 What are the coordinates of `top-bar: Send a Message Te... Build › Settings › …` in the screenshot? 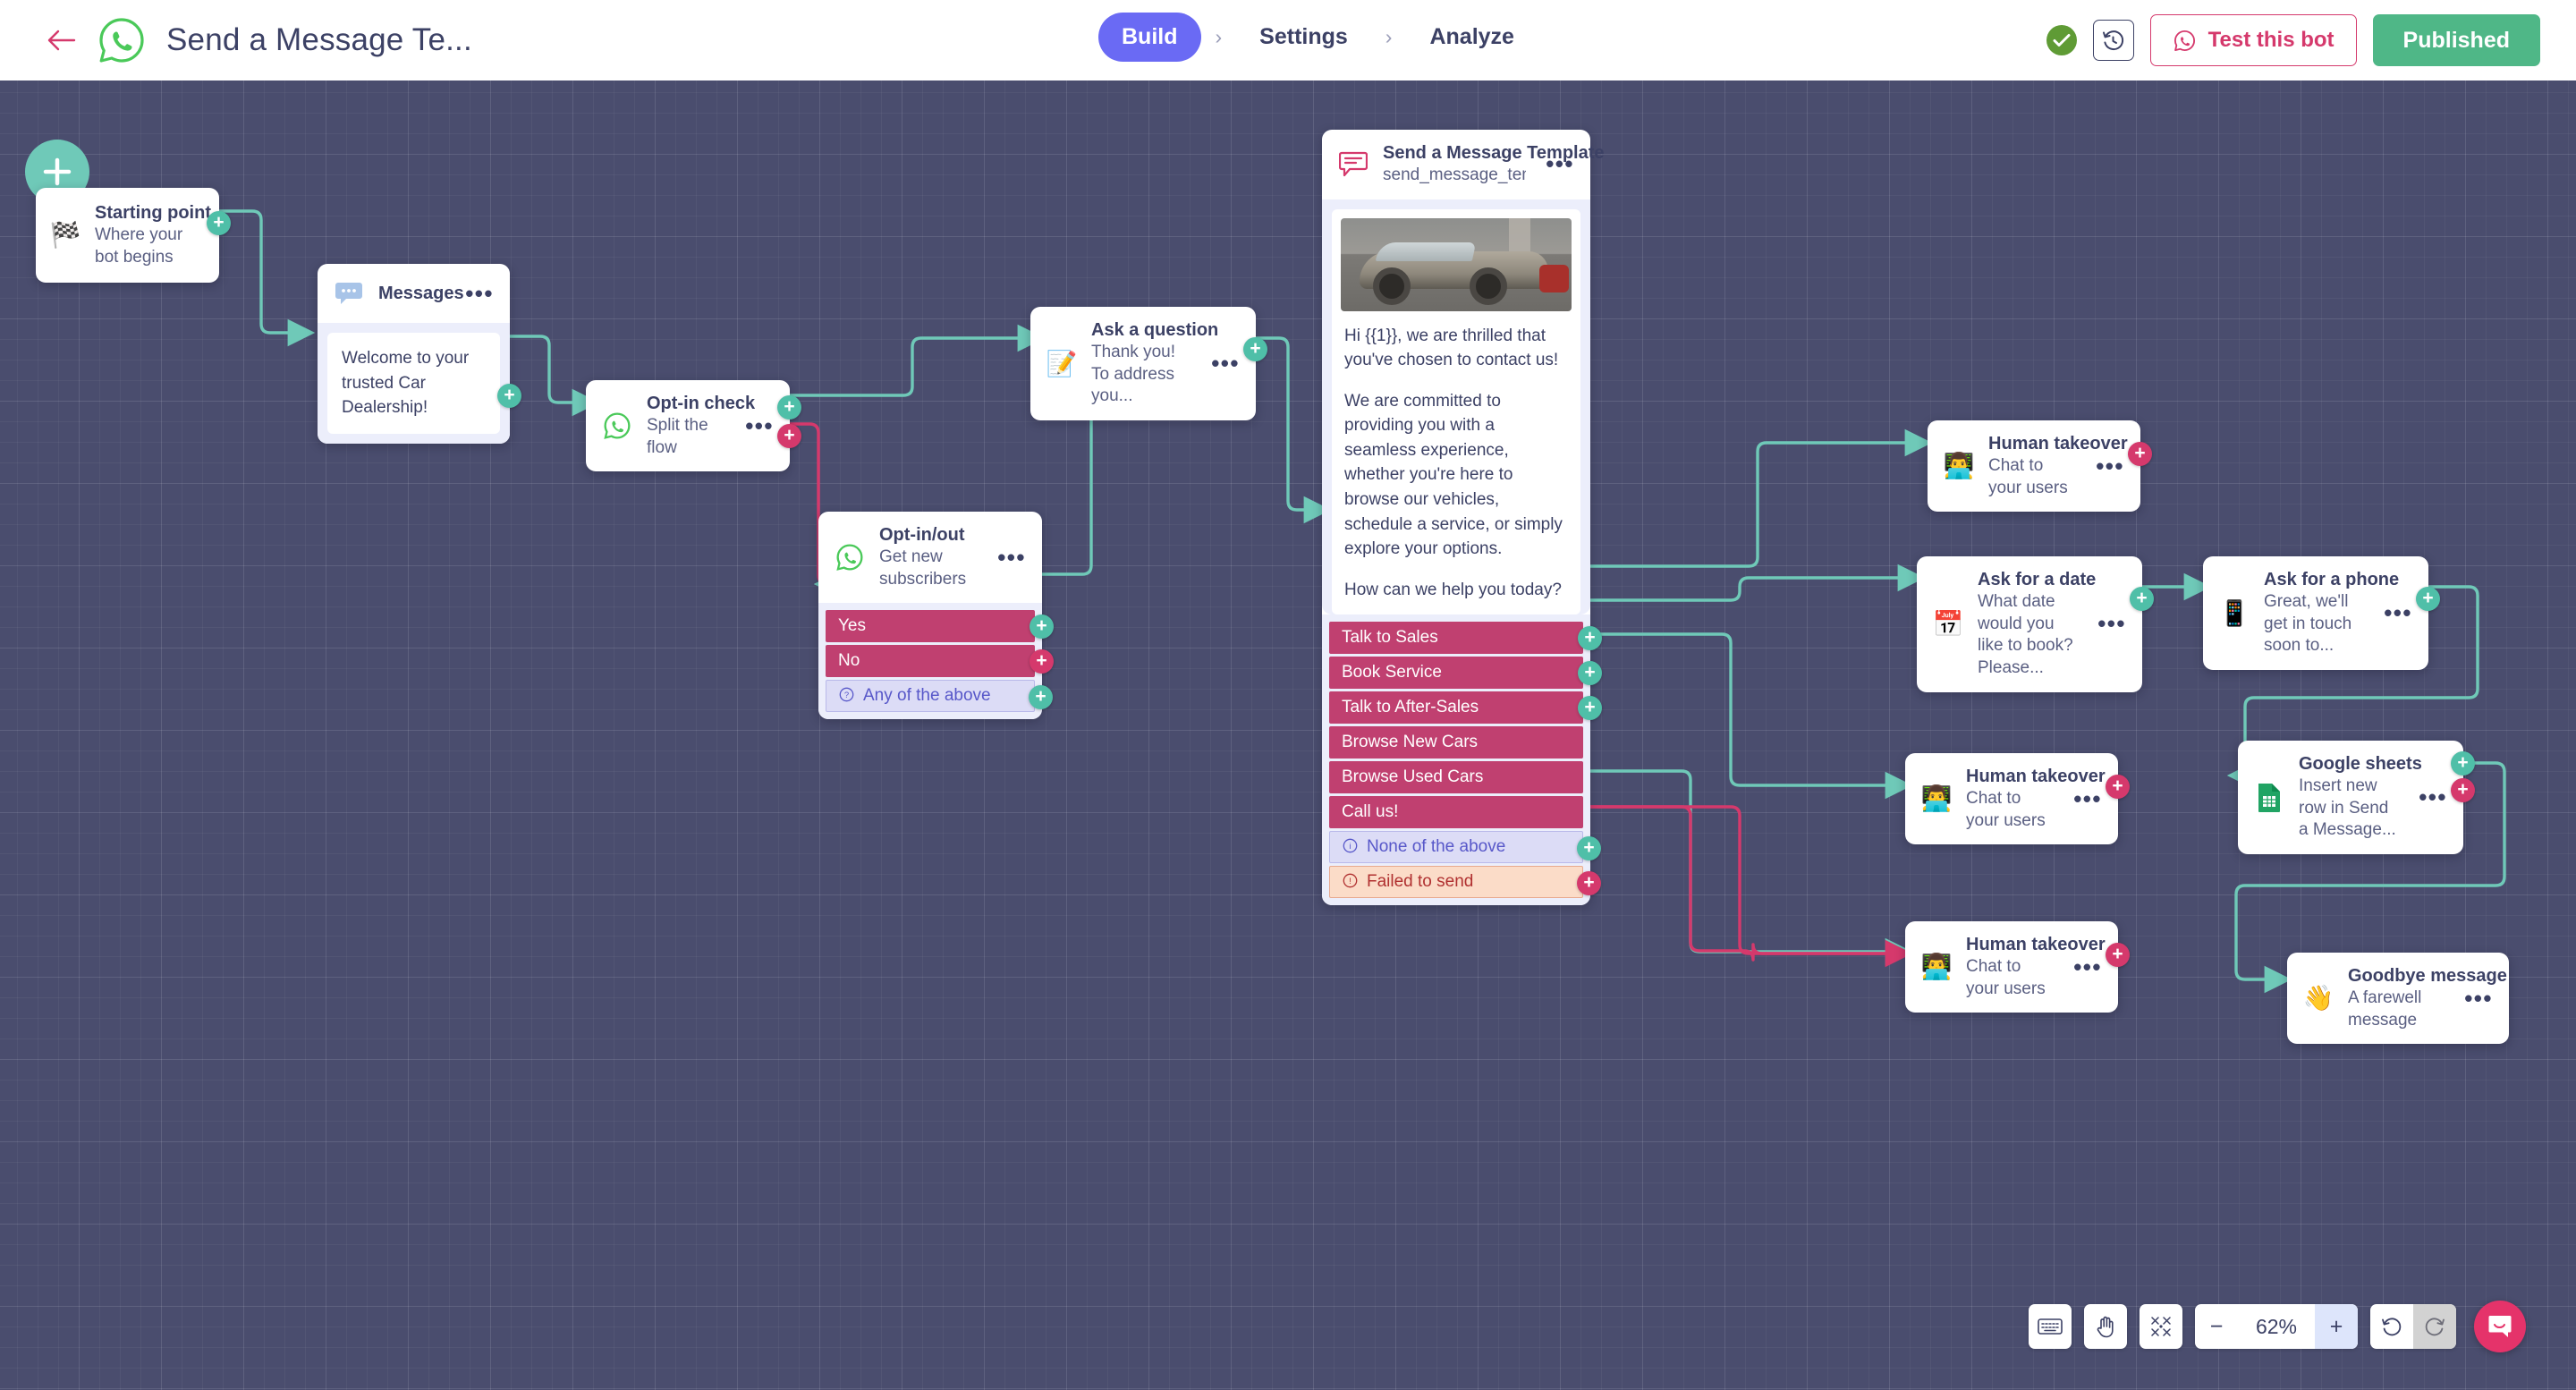 It's located at (1288, 40).